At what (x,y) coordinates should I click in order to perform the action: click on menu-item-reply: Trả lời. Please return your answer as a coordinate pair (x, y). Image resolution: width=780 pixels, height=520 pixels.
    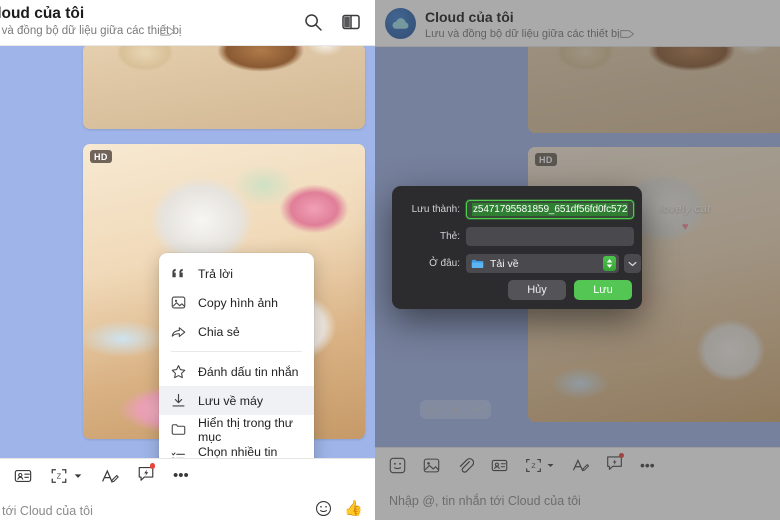
    Looking at the image, I should click on (236, 273).